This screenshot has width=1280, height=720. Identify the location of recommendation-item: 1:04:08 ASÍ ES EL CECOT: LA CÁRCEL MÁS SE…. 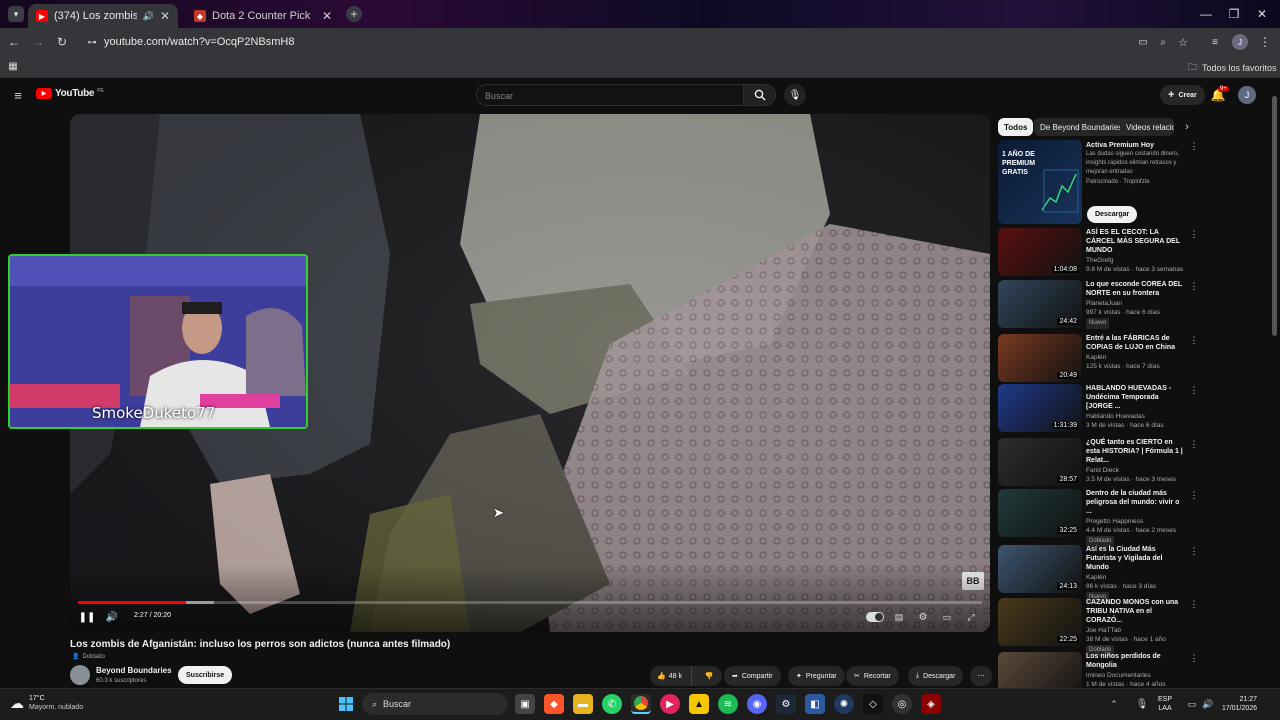
(1098, 252).